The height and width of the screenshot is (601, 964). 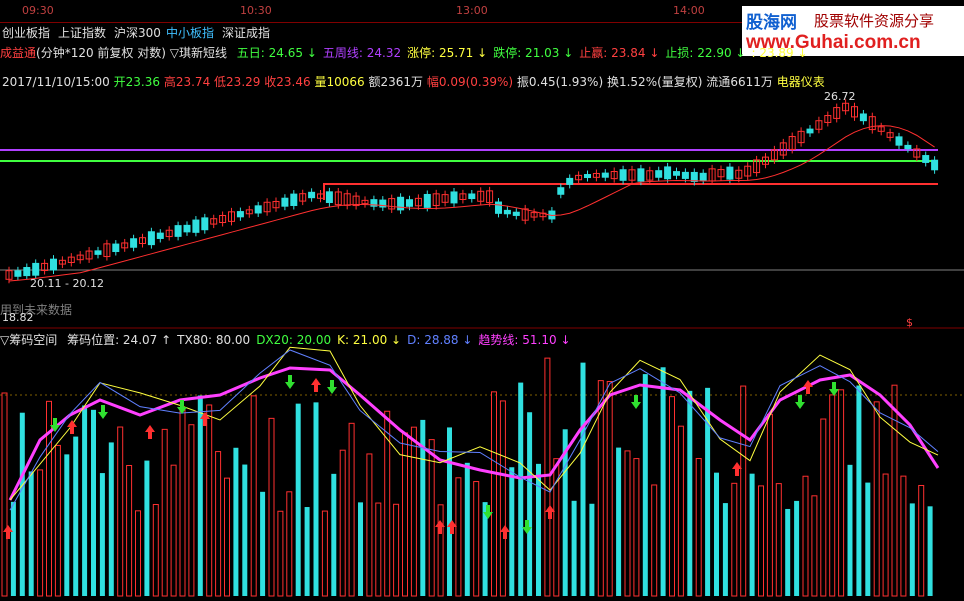 I want to click on chip-item: TX80: 80.00, so click(x=214, y=340).